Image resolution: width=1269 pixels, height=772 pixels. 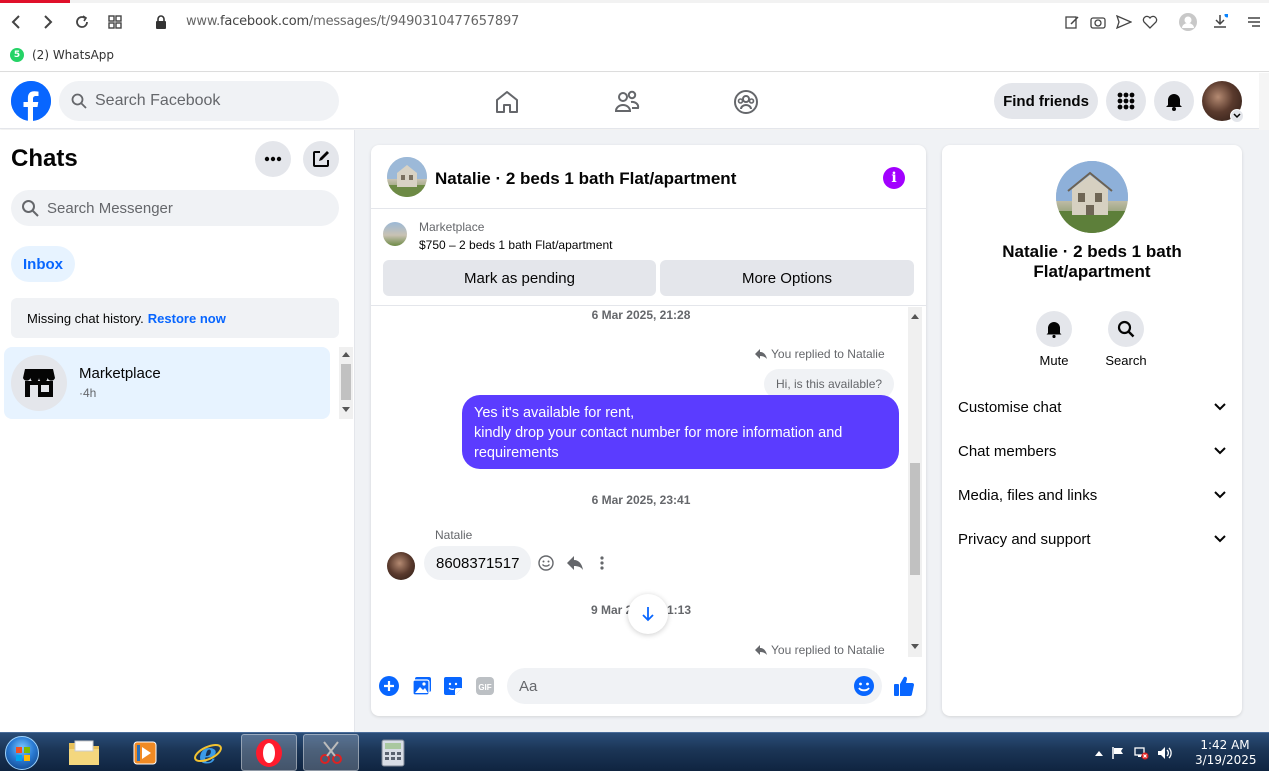 I want to click on windows-logo-icon, so click(x=22, y=753).